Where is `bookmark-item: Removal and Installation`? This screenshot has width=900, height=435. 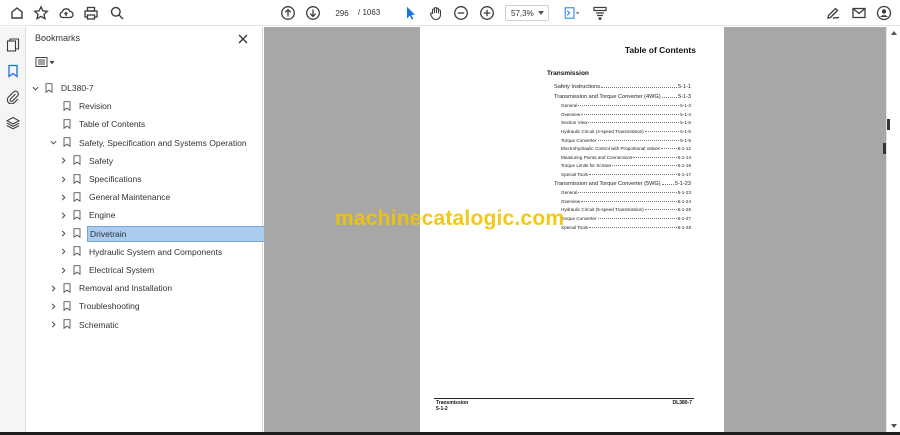 bookmark-item: Removal and Installation is located at coordinates (111, 288).